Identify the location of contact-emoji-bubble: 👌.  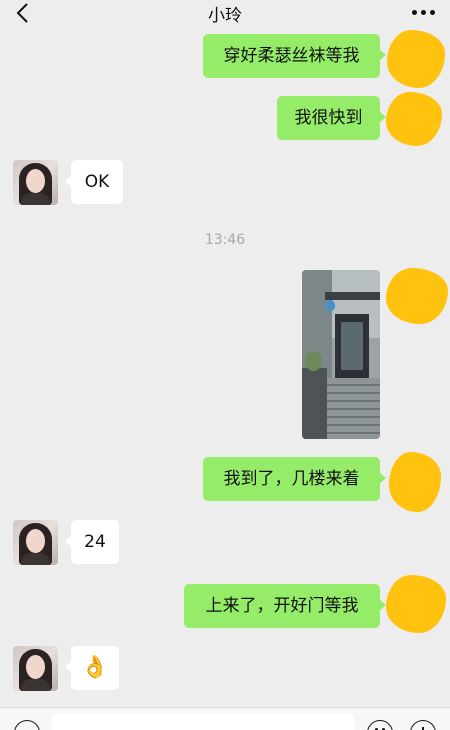
(92, 668).